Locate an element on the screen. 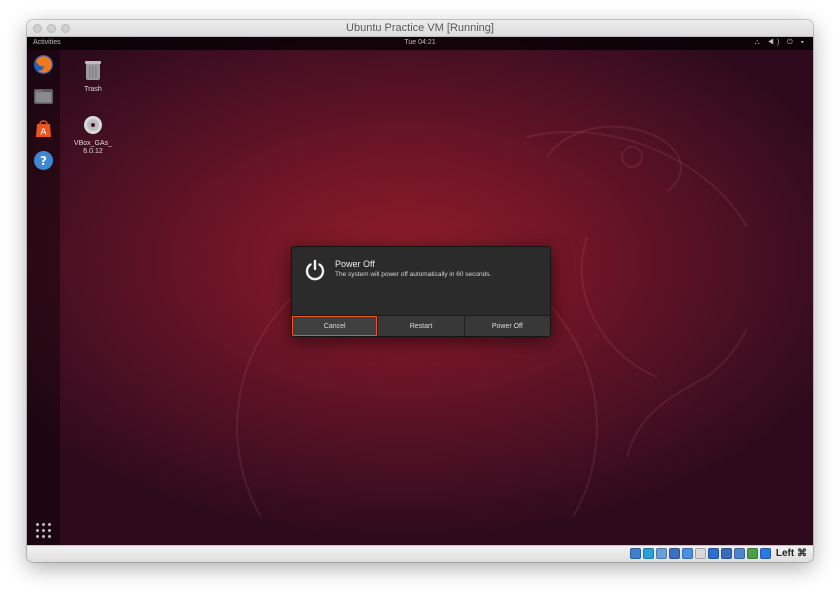  trash-icon is located at coordinates (93, 70).